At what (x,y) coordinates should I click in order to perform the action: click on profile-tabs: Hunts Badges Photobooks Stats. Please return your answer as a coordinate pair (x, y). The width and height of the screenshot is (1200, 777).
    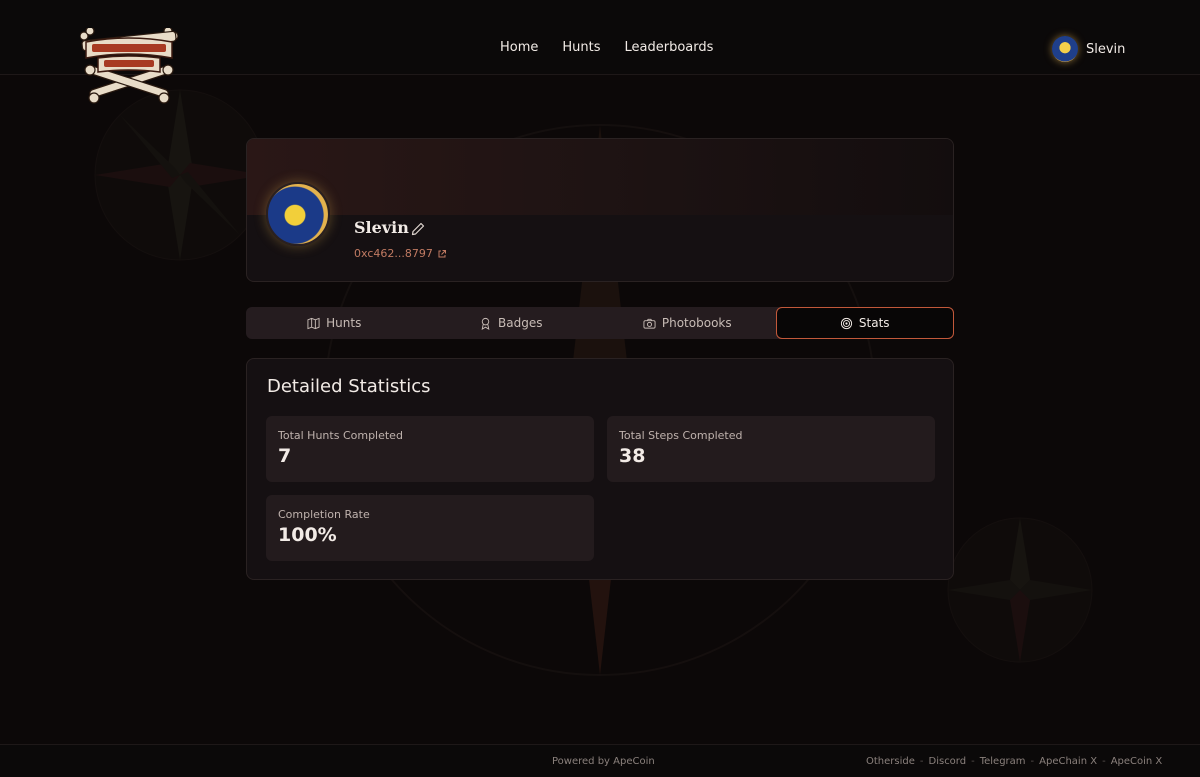
    Looking at the image, I should click on (600, 323).